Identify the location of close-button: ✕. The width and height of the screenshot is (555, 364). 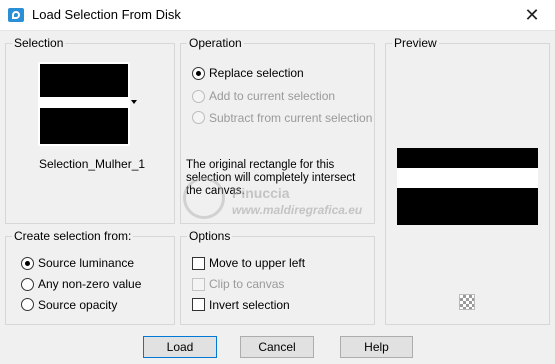
(532, 15).